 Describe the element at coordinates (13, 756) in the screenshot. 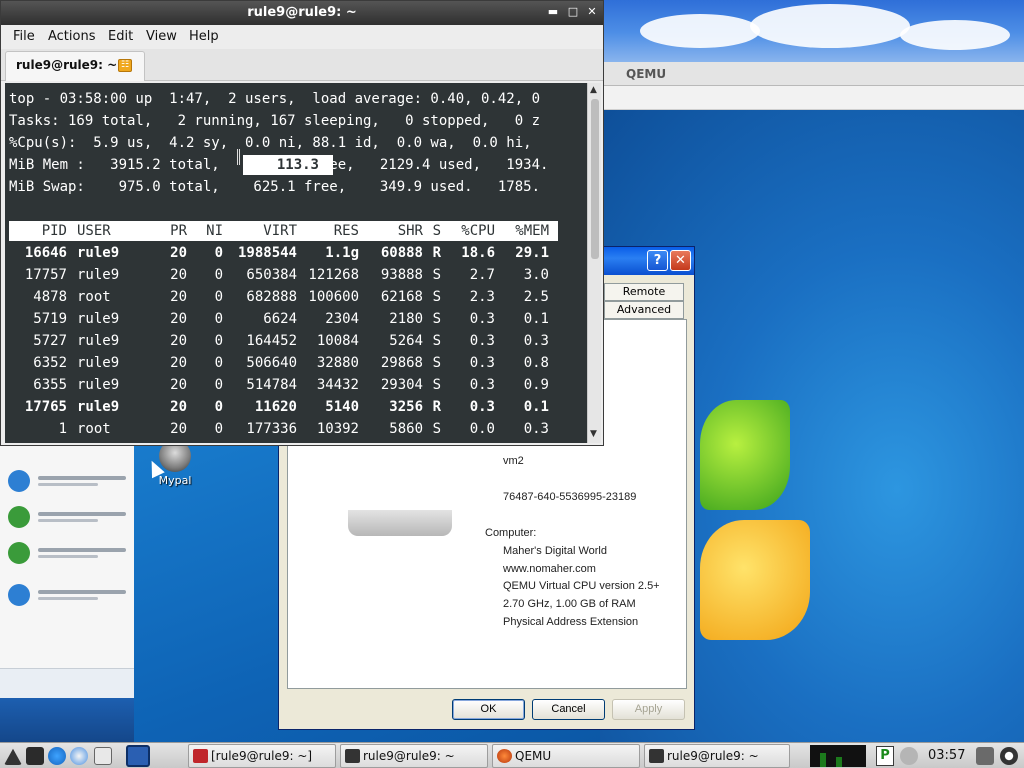

I see `menu-icon` at that location.